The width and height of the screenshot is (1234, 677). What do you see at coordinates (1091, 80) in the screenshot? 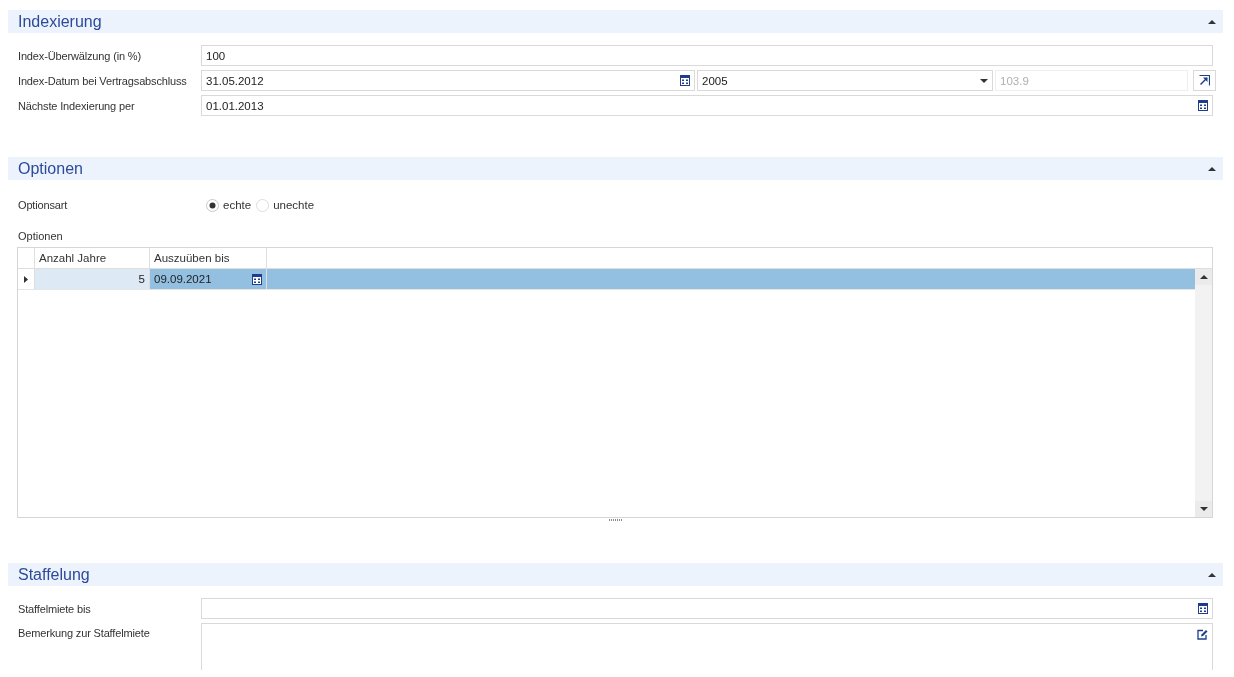
I see `readonly-field: 103.9` at bounding box center [1091, 80].